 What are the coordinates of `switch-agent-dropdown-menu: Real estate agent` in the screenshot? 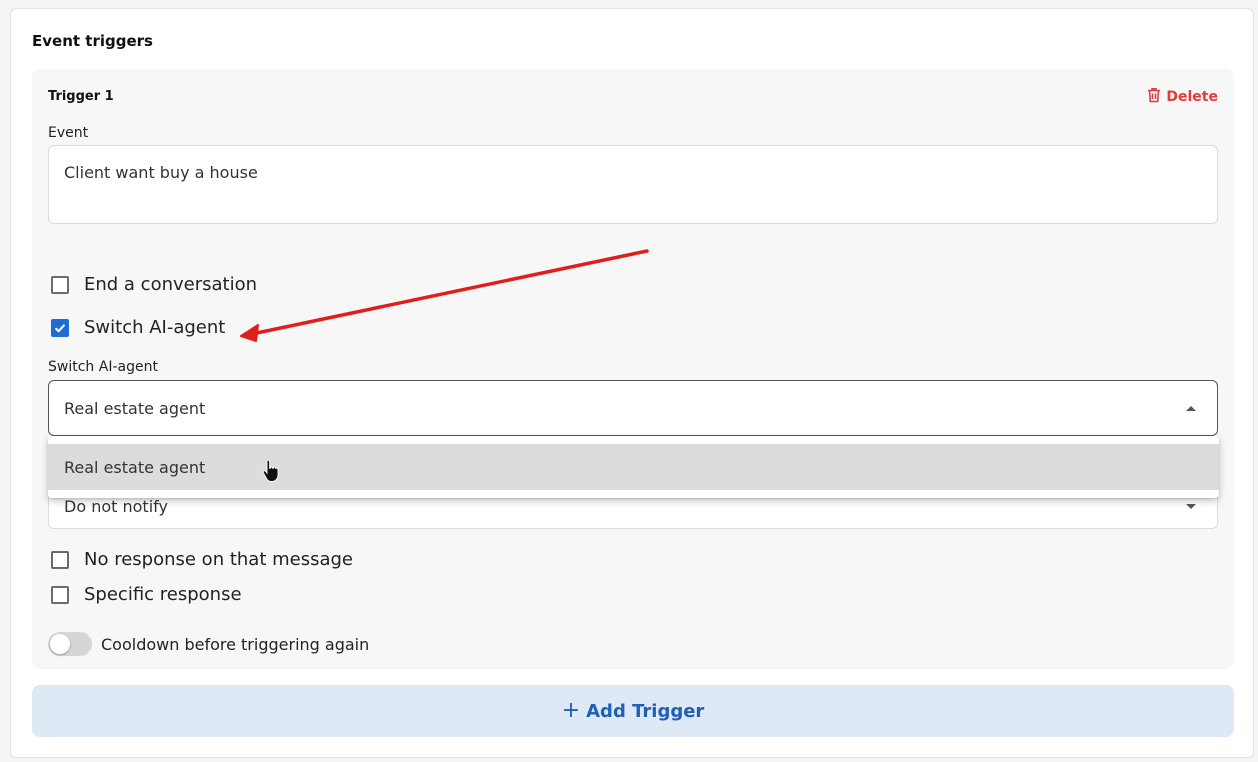 It's located at (633, 467).